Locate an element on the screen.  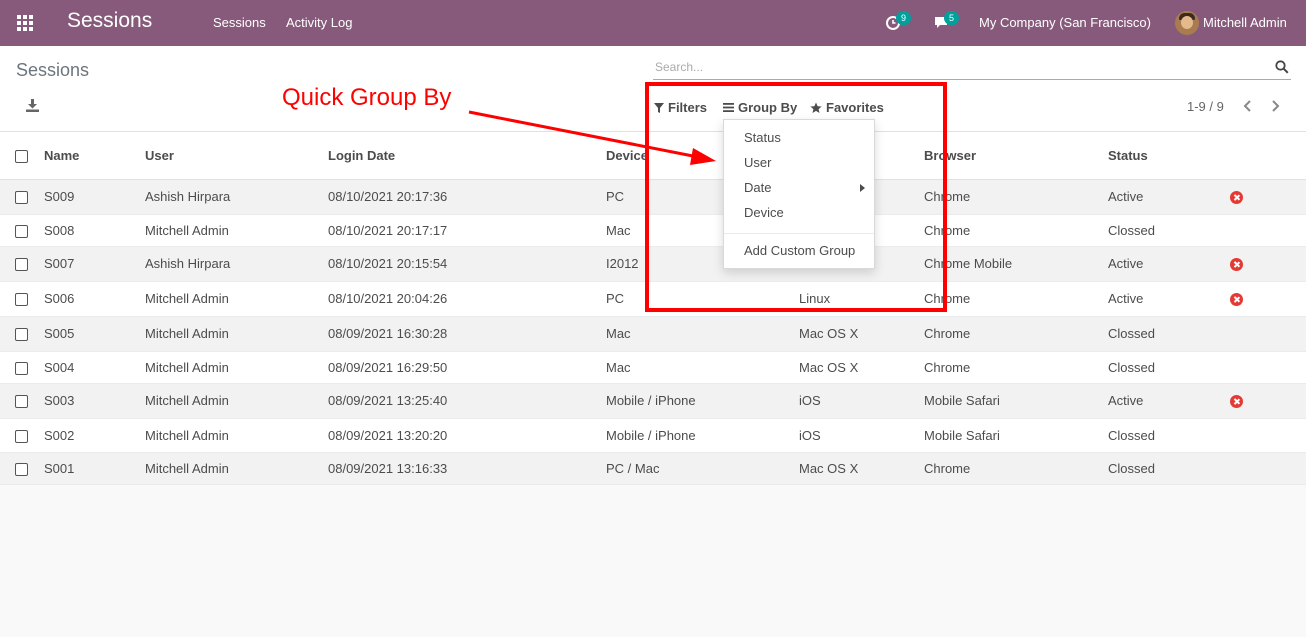
row-name: S007 is located at coordinates (59, 263).